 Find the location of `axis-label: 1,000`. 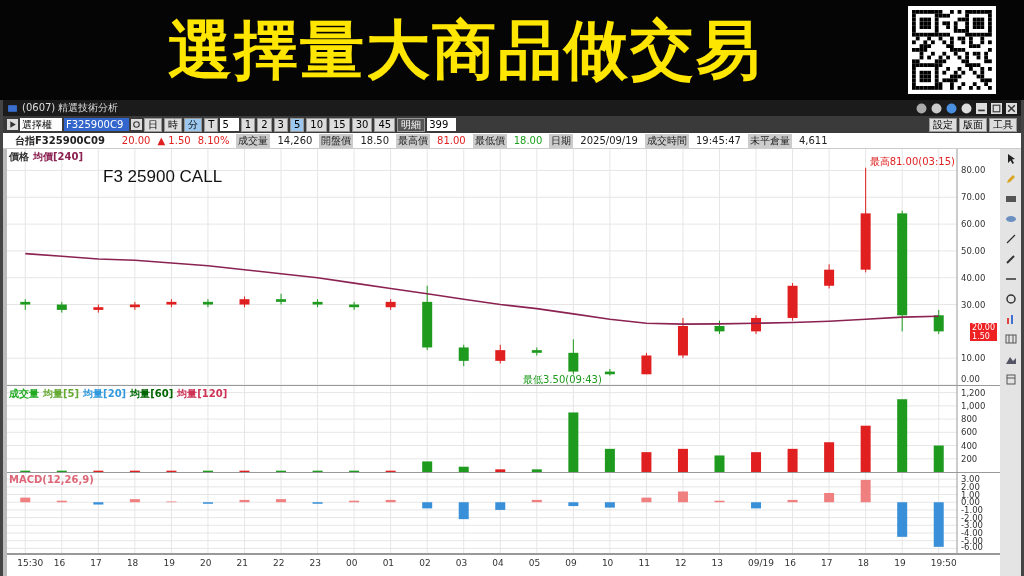

axis-label: 1,000 is located at coordinates (973, 405).